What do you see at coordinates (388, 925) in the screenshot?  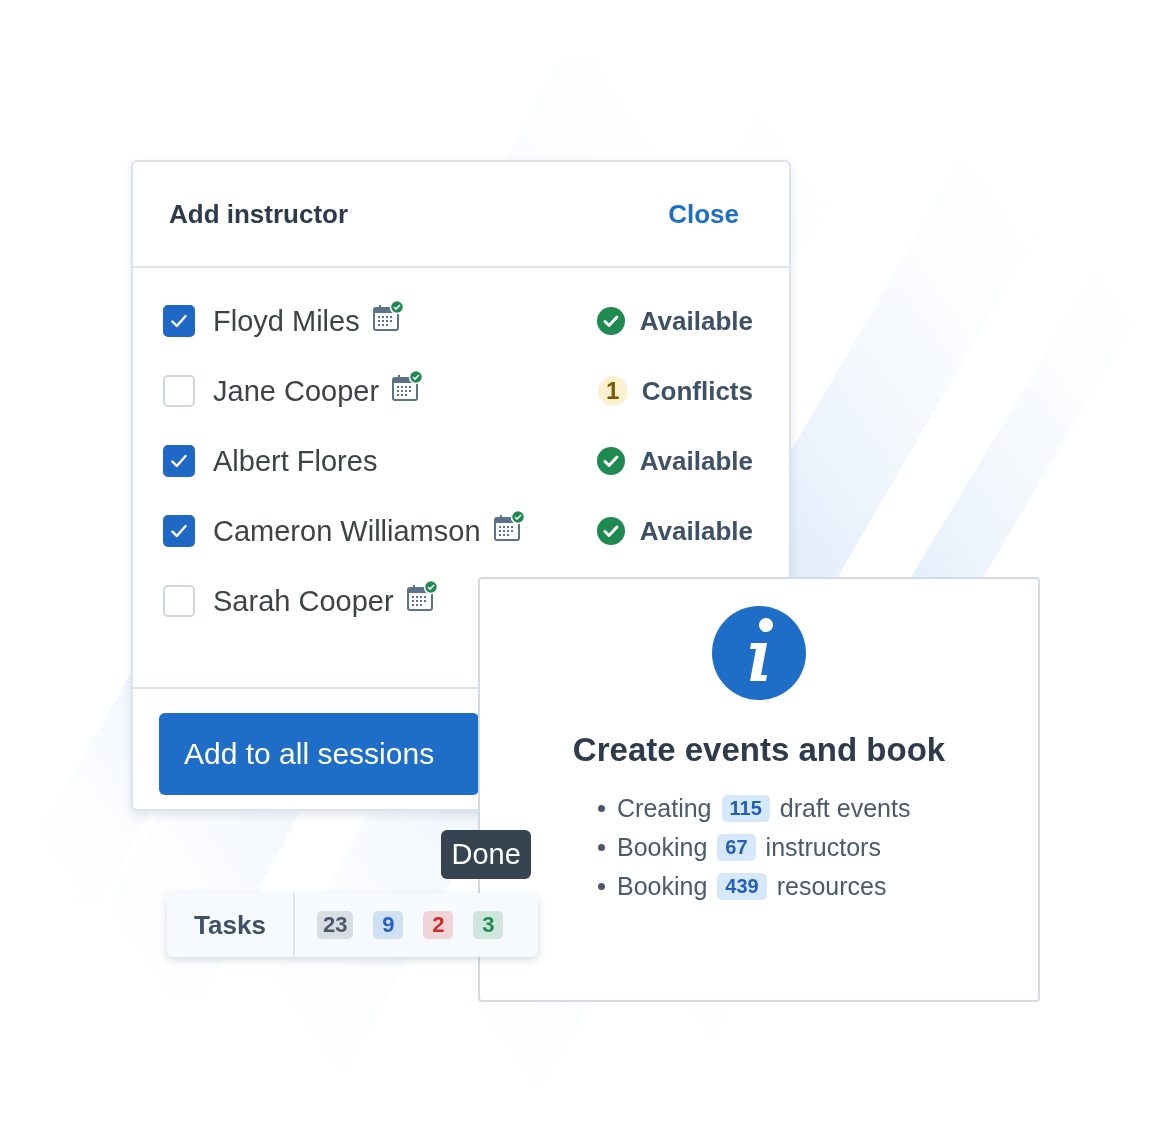 I see `count-badge: 9` at bounding box center [388, 925].